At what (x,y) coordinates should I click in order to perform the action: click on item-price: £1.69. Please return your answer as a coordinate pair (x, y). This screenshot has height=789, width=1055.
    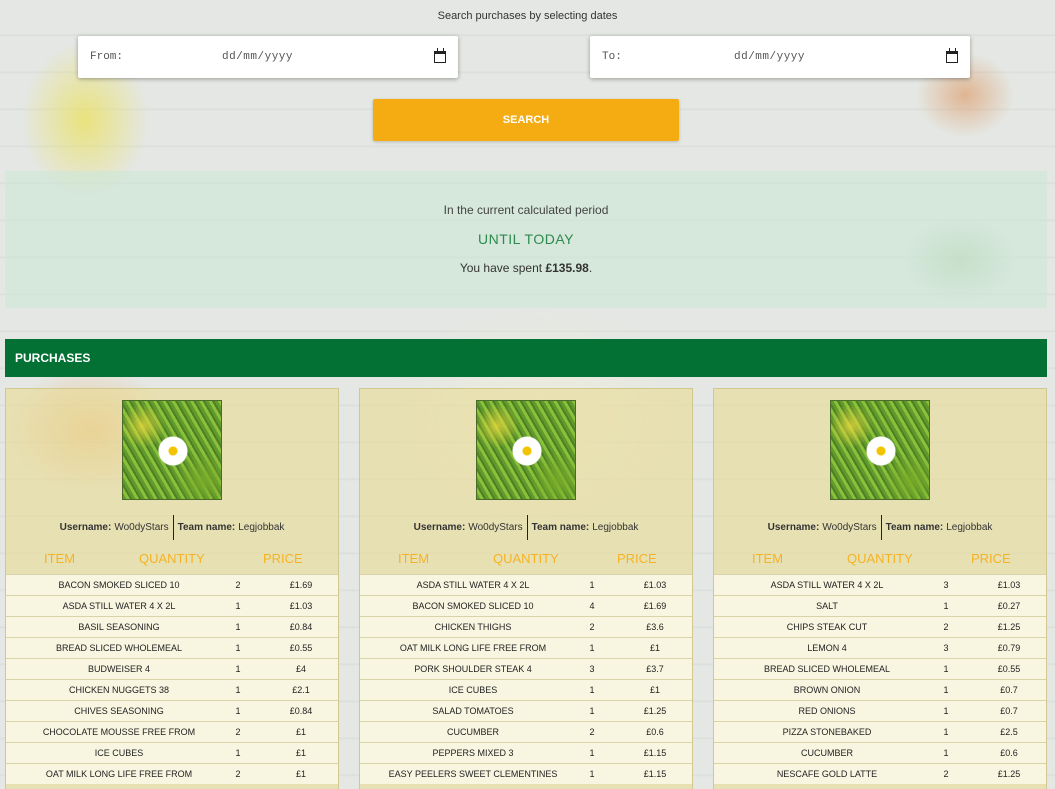
    Looking at the image, I should click on (301, 585).